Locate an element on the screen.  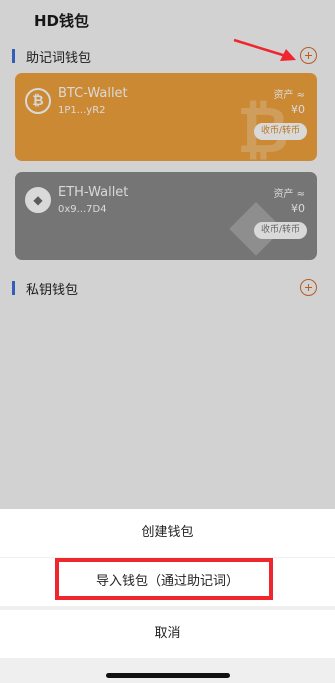
cancel-button: 取消 is located at coordinates (167, 634).